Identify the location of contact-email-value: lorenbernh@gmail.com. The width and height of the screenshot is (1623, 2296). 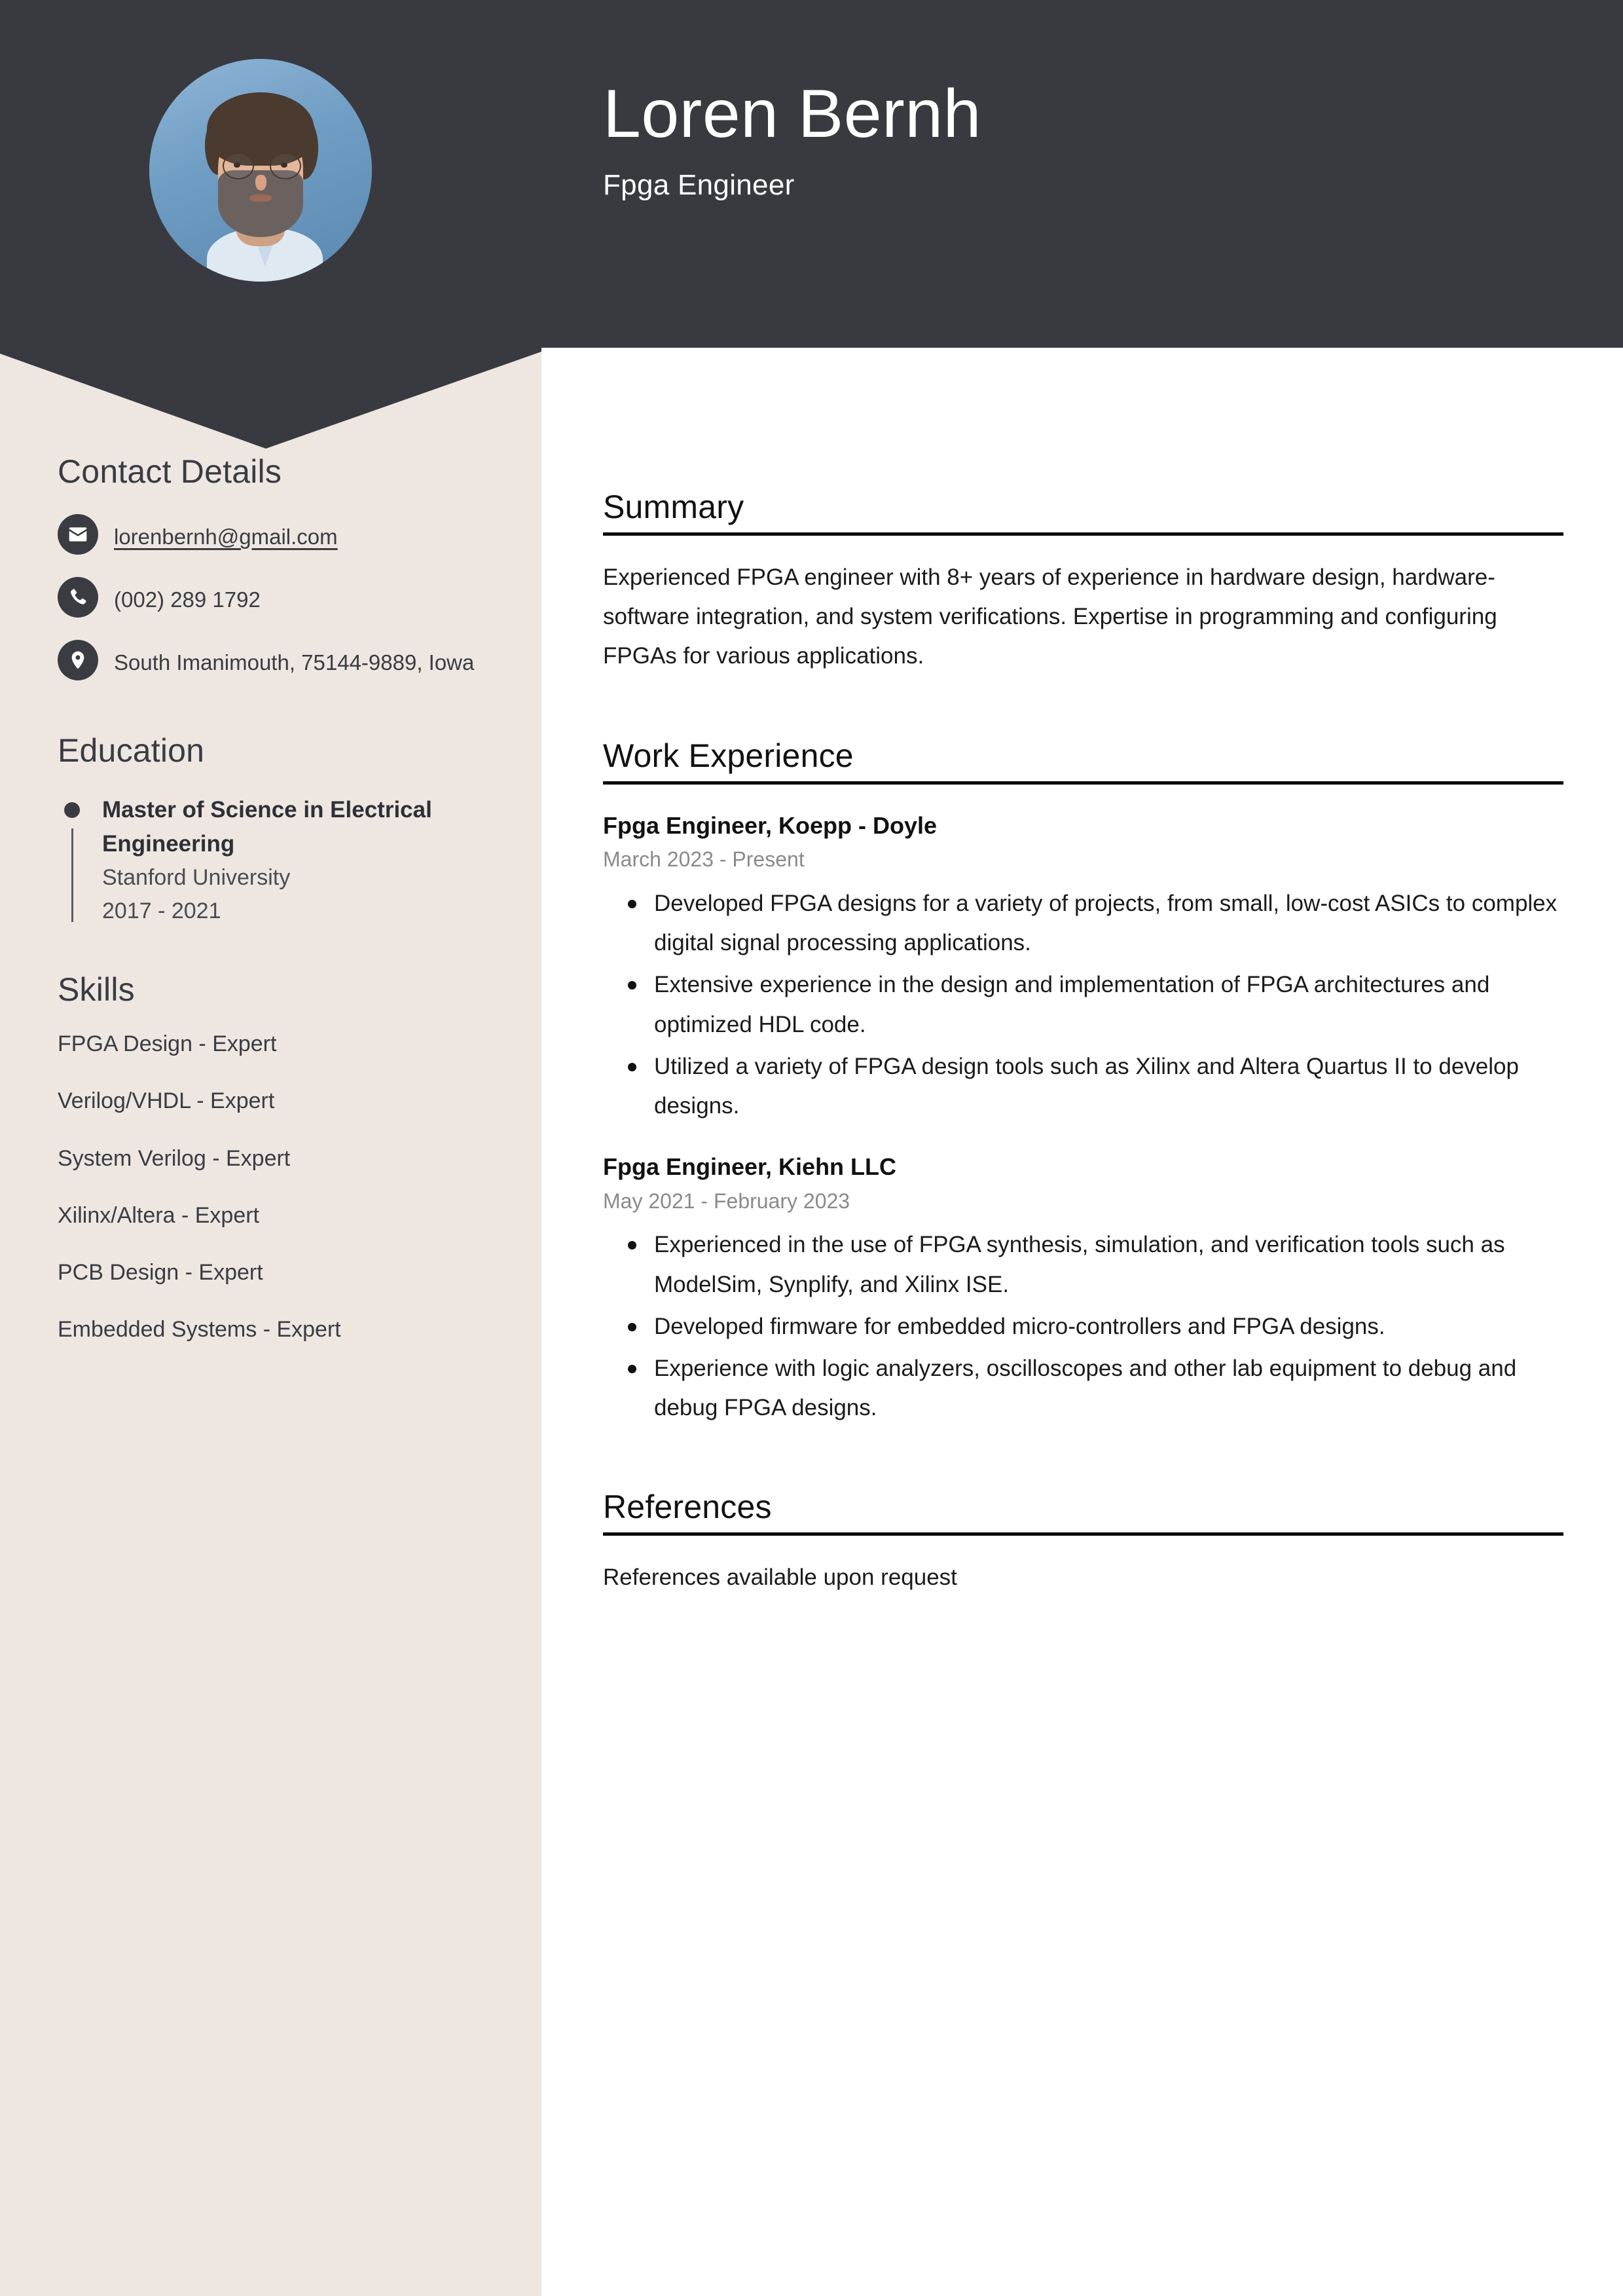
(226, 534).